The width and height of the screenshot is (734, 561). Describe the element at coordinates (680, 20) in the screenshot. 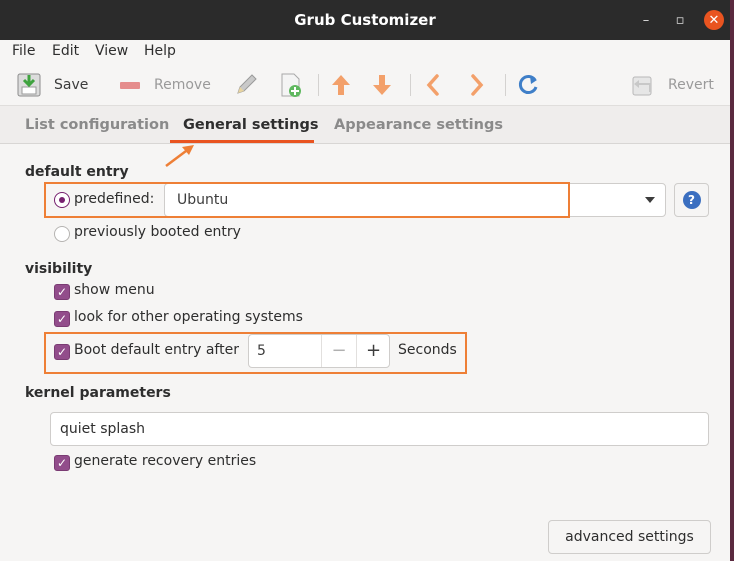

I see `maximize-button: ▫` at that location.